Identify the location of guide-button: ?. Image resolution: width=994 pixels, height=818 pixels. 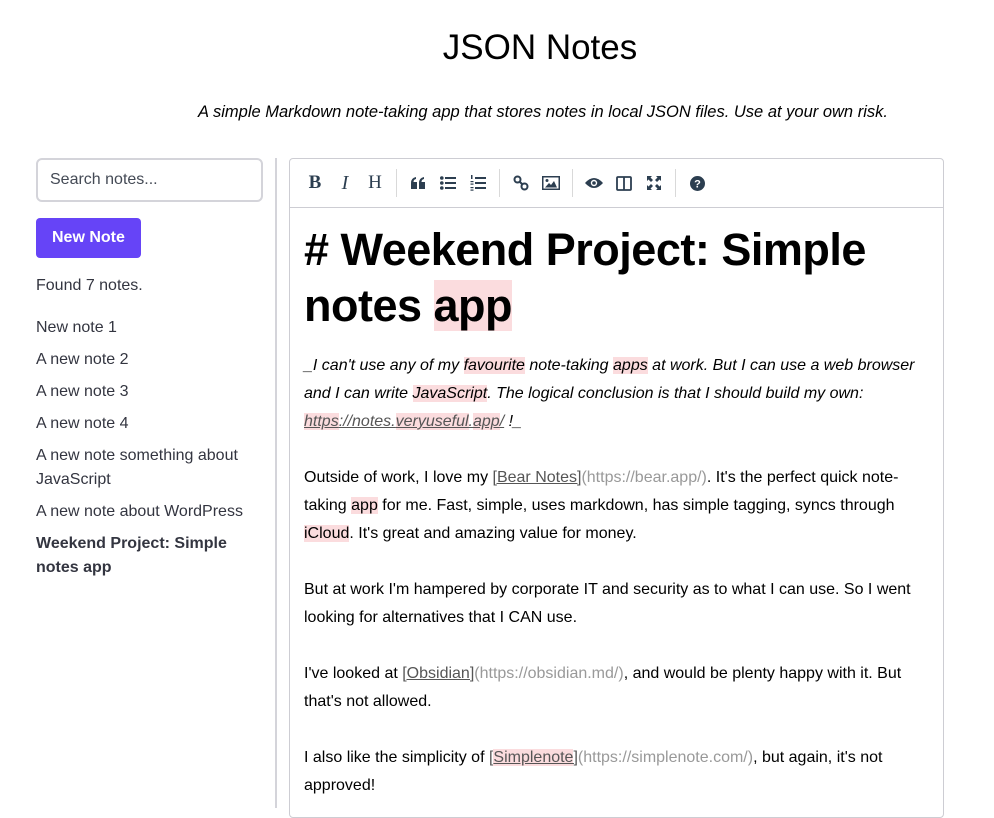
(697, 183).